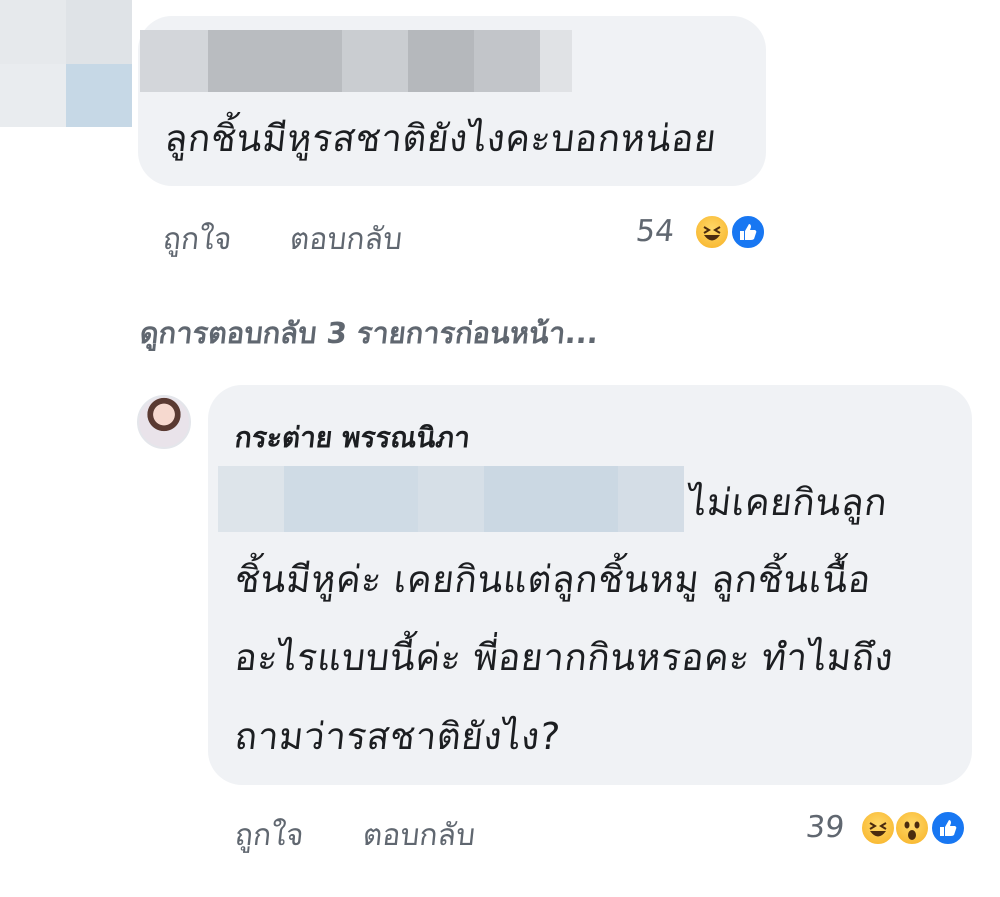 This screenshot has height=897, width=1000. I want to click on reply-text-line-3: อะไรแบบนี้ค่ะ พี่อยากกินหรอคะ ทำไมถึง, so click(564, 657).